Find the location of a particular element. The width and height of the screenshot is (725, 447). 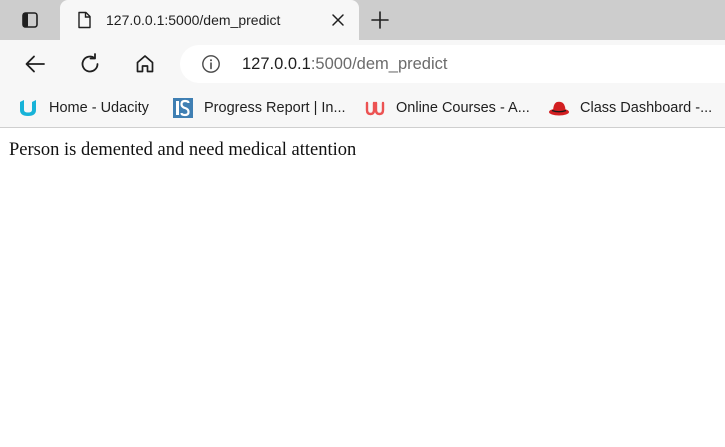

plus-icon is located at coordinates (380, 20).